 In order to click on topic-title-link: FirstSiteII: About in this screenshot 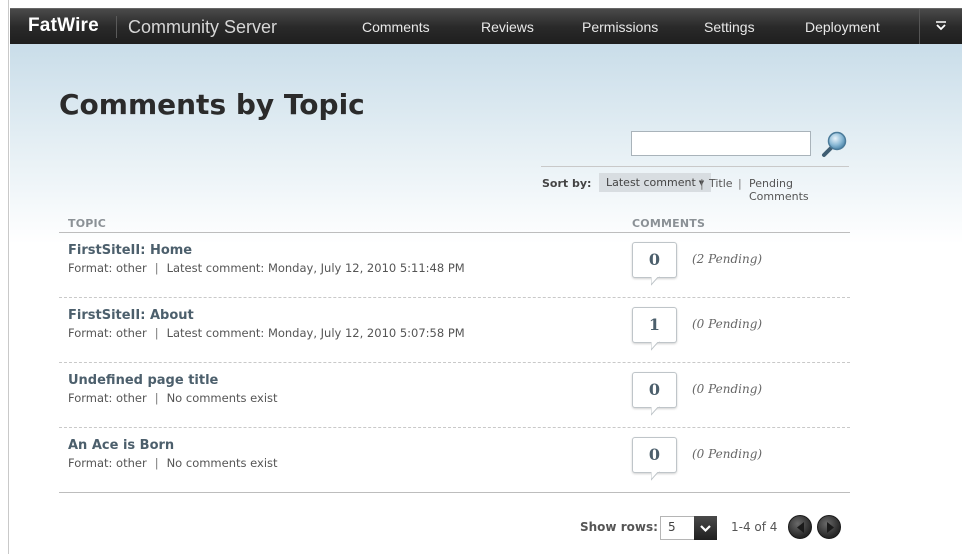, I will do `click(131, 315)`.